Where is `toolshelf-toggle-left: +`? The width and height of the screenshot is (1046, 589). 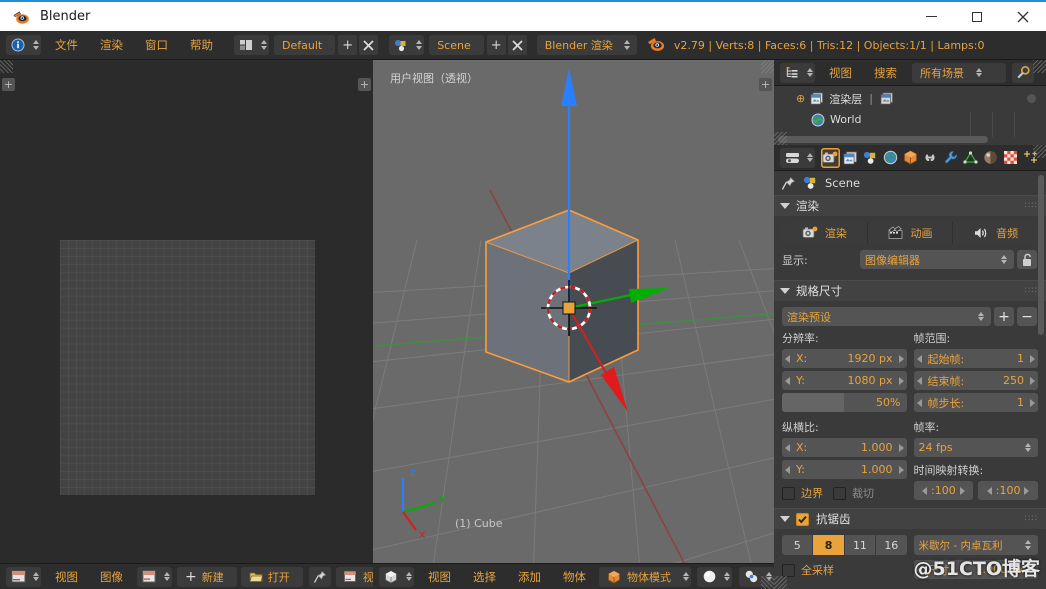
toolshelf-toggle-left: + is located at coordinates (8, 84).